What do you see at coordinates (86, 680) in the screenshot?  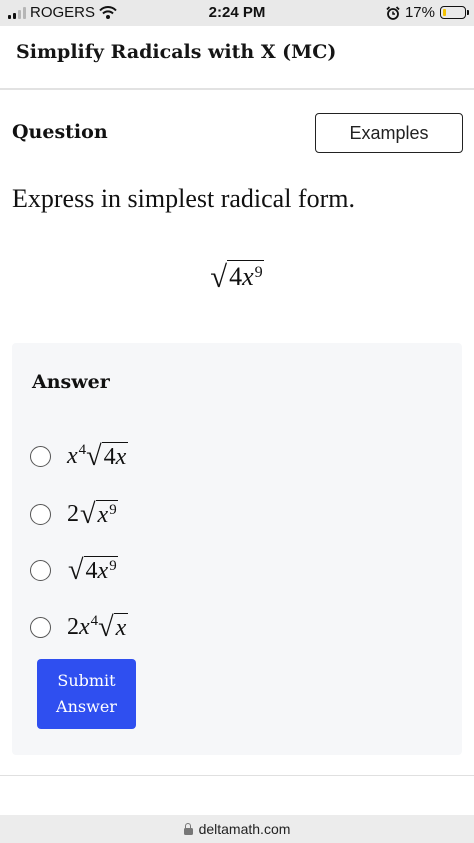 I see `submit-label-line-1: Submit` at bounding box center [86, 680].